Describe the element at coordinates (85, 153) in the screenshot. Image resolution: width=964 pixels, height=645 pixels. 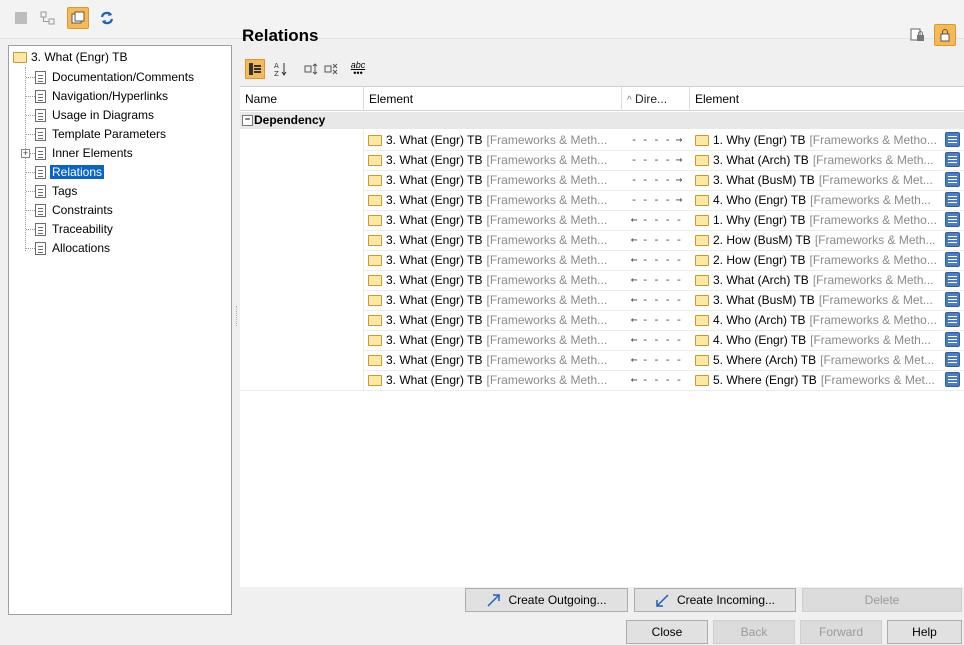
I see `tree-item-inner-elements: Inner Elements` at that location.